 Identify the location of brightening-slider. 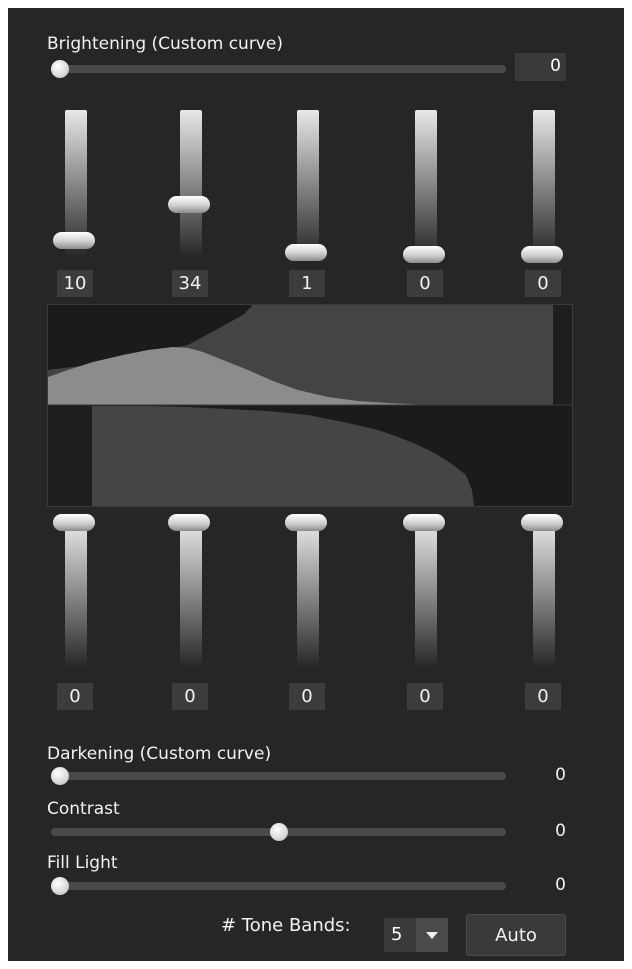
(278, 69).